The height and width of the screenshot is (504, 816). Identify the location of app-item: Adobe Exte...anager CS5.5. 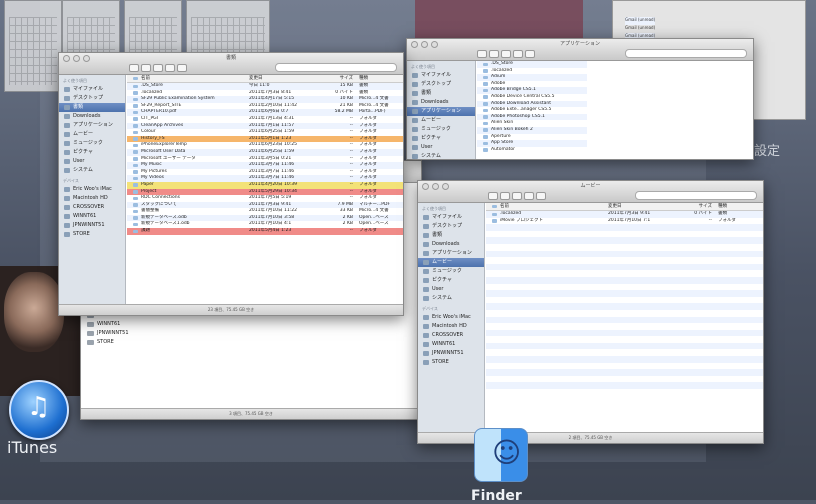
(532, 110).